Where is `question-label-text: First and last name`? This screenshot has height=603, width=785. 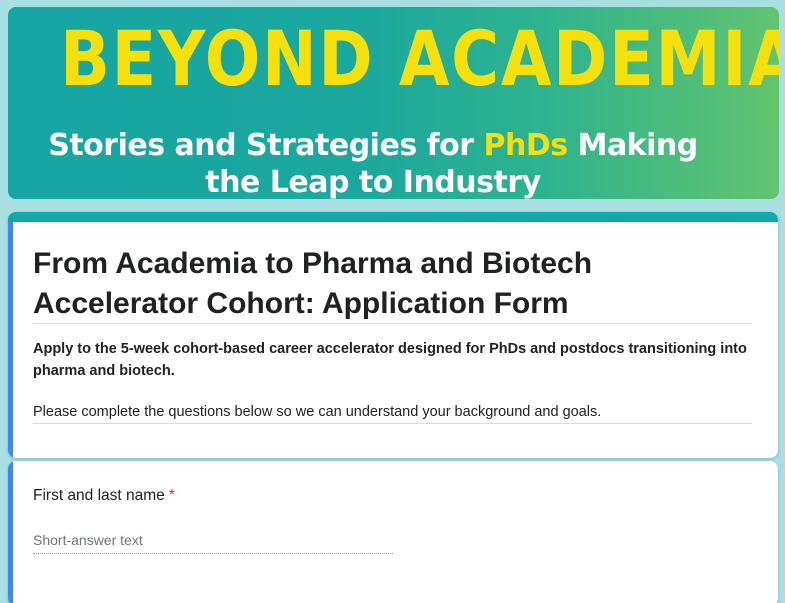
question-label-text: First and last name is located at coordinates (99, 495).